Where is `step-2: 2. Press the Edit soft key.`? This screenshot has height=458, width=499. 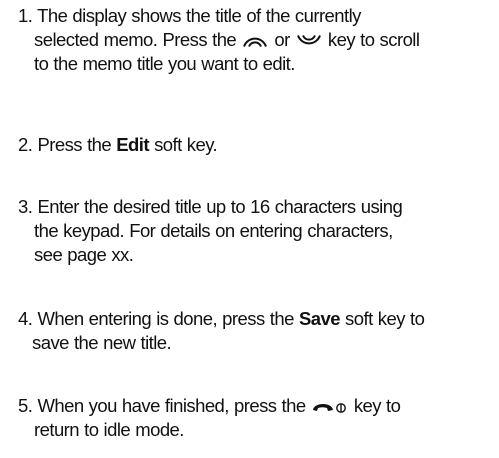 step-2: 2. Press the Edit soft key. is located at coordinates (255, 145).